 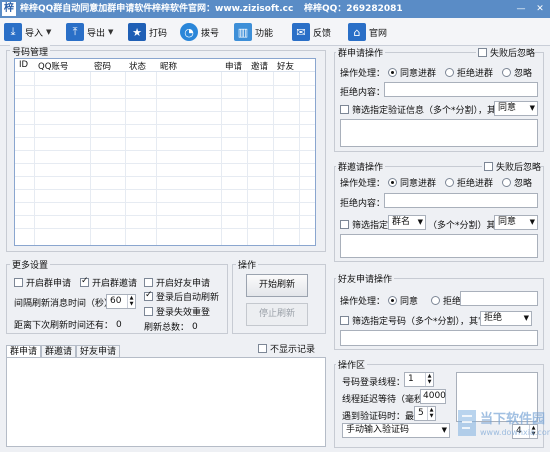 I want to click on export-label: 导出, so click(x=96, y=33).